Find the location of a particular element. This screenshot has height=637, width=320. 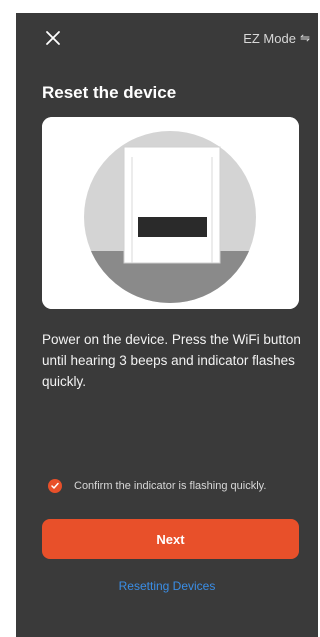

close-icon is located at coordinates (53, 38).